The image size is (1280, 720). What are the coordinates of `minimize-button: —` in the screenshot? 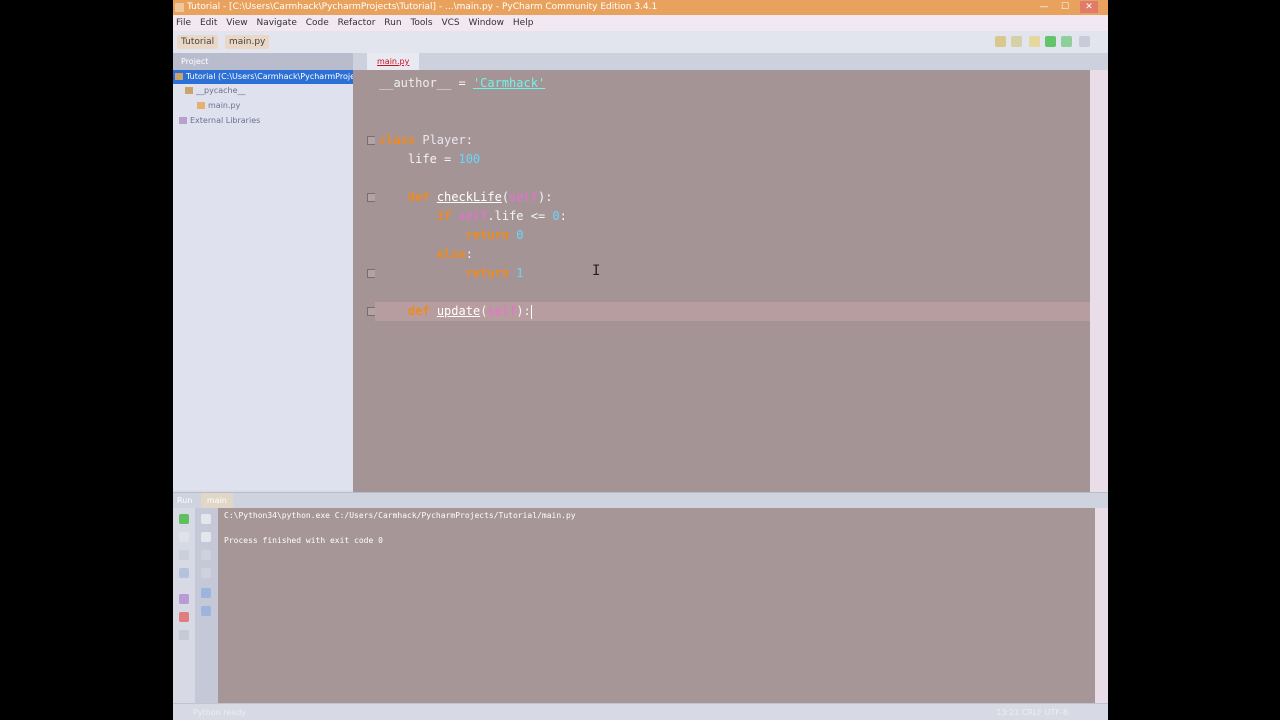 It's located at (1044, 7).